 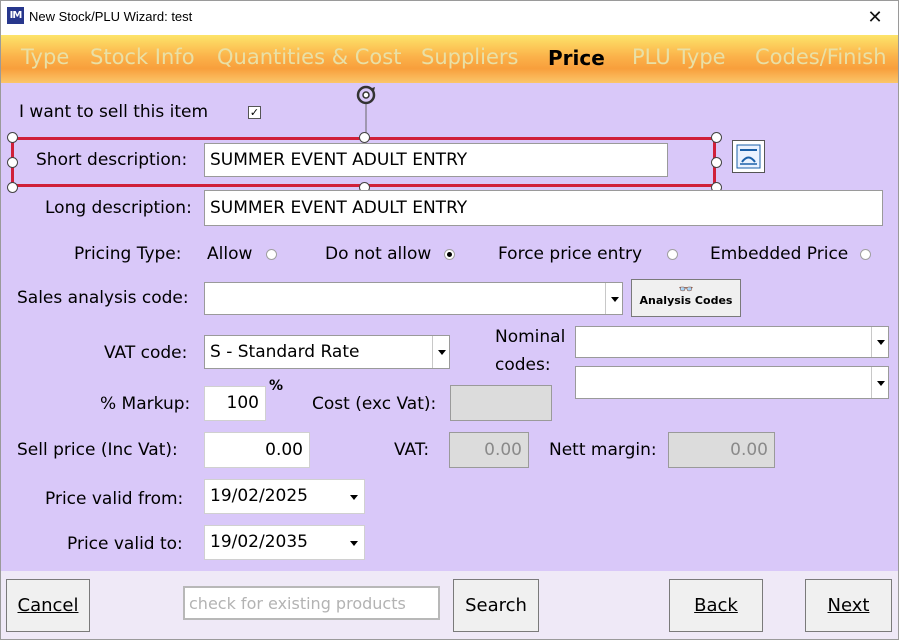 What do you see at coordinates (496, 605) in the screenshot?
I see `search-button: Search` at bounding box center [496, 605].